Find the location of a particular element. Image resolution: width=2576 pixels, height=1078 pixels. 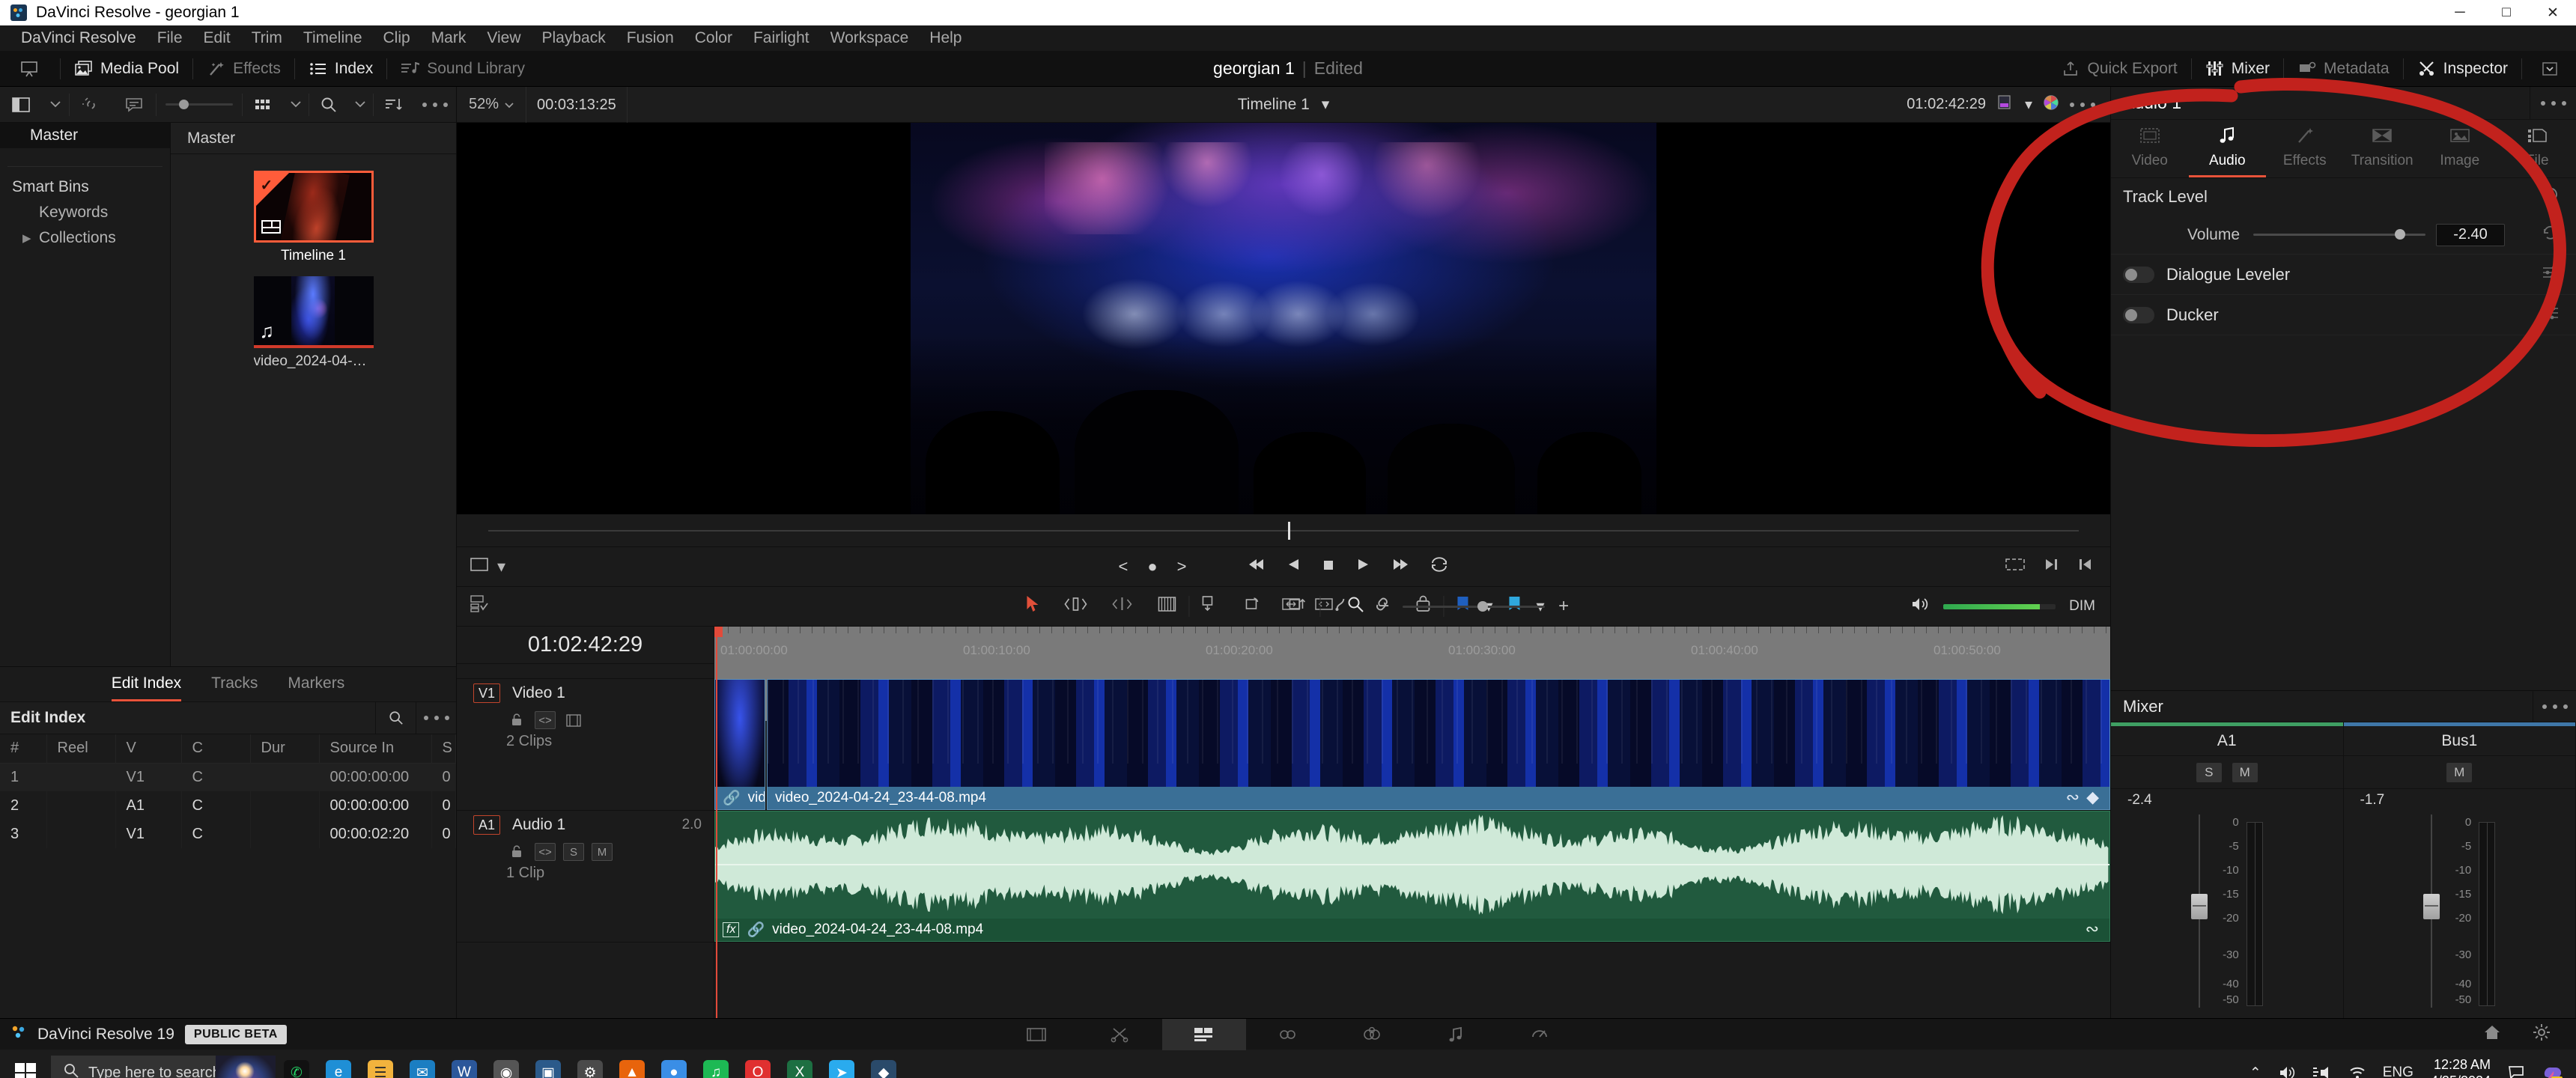

column-header-c: C is located at coordinates (216, 749).